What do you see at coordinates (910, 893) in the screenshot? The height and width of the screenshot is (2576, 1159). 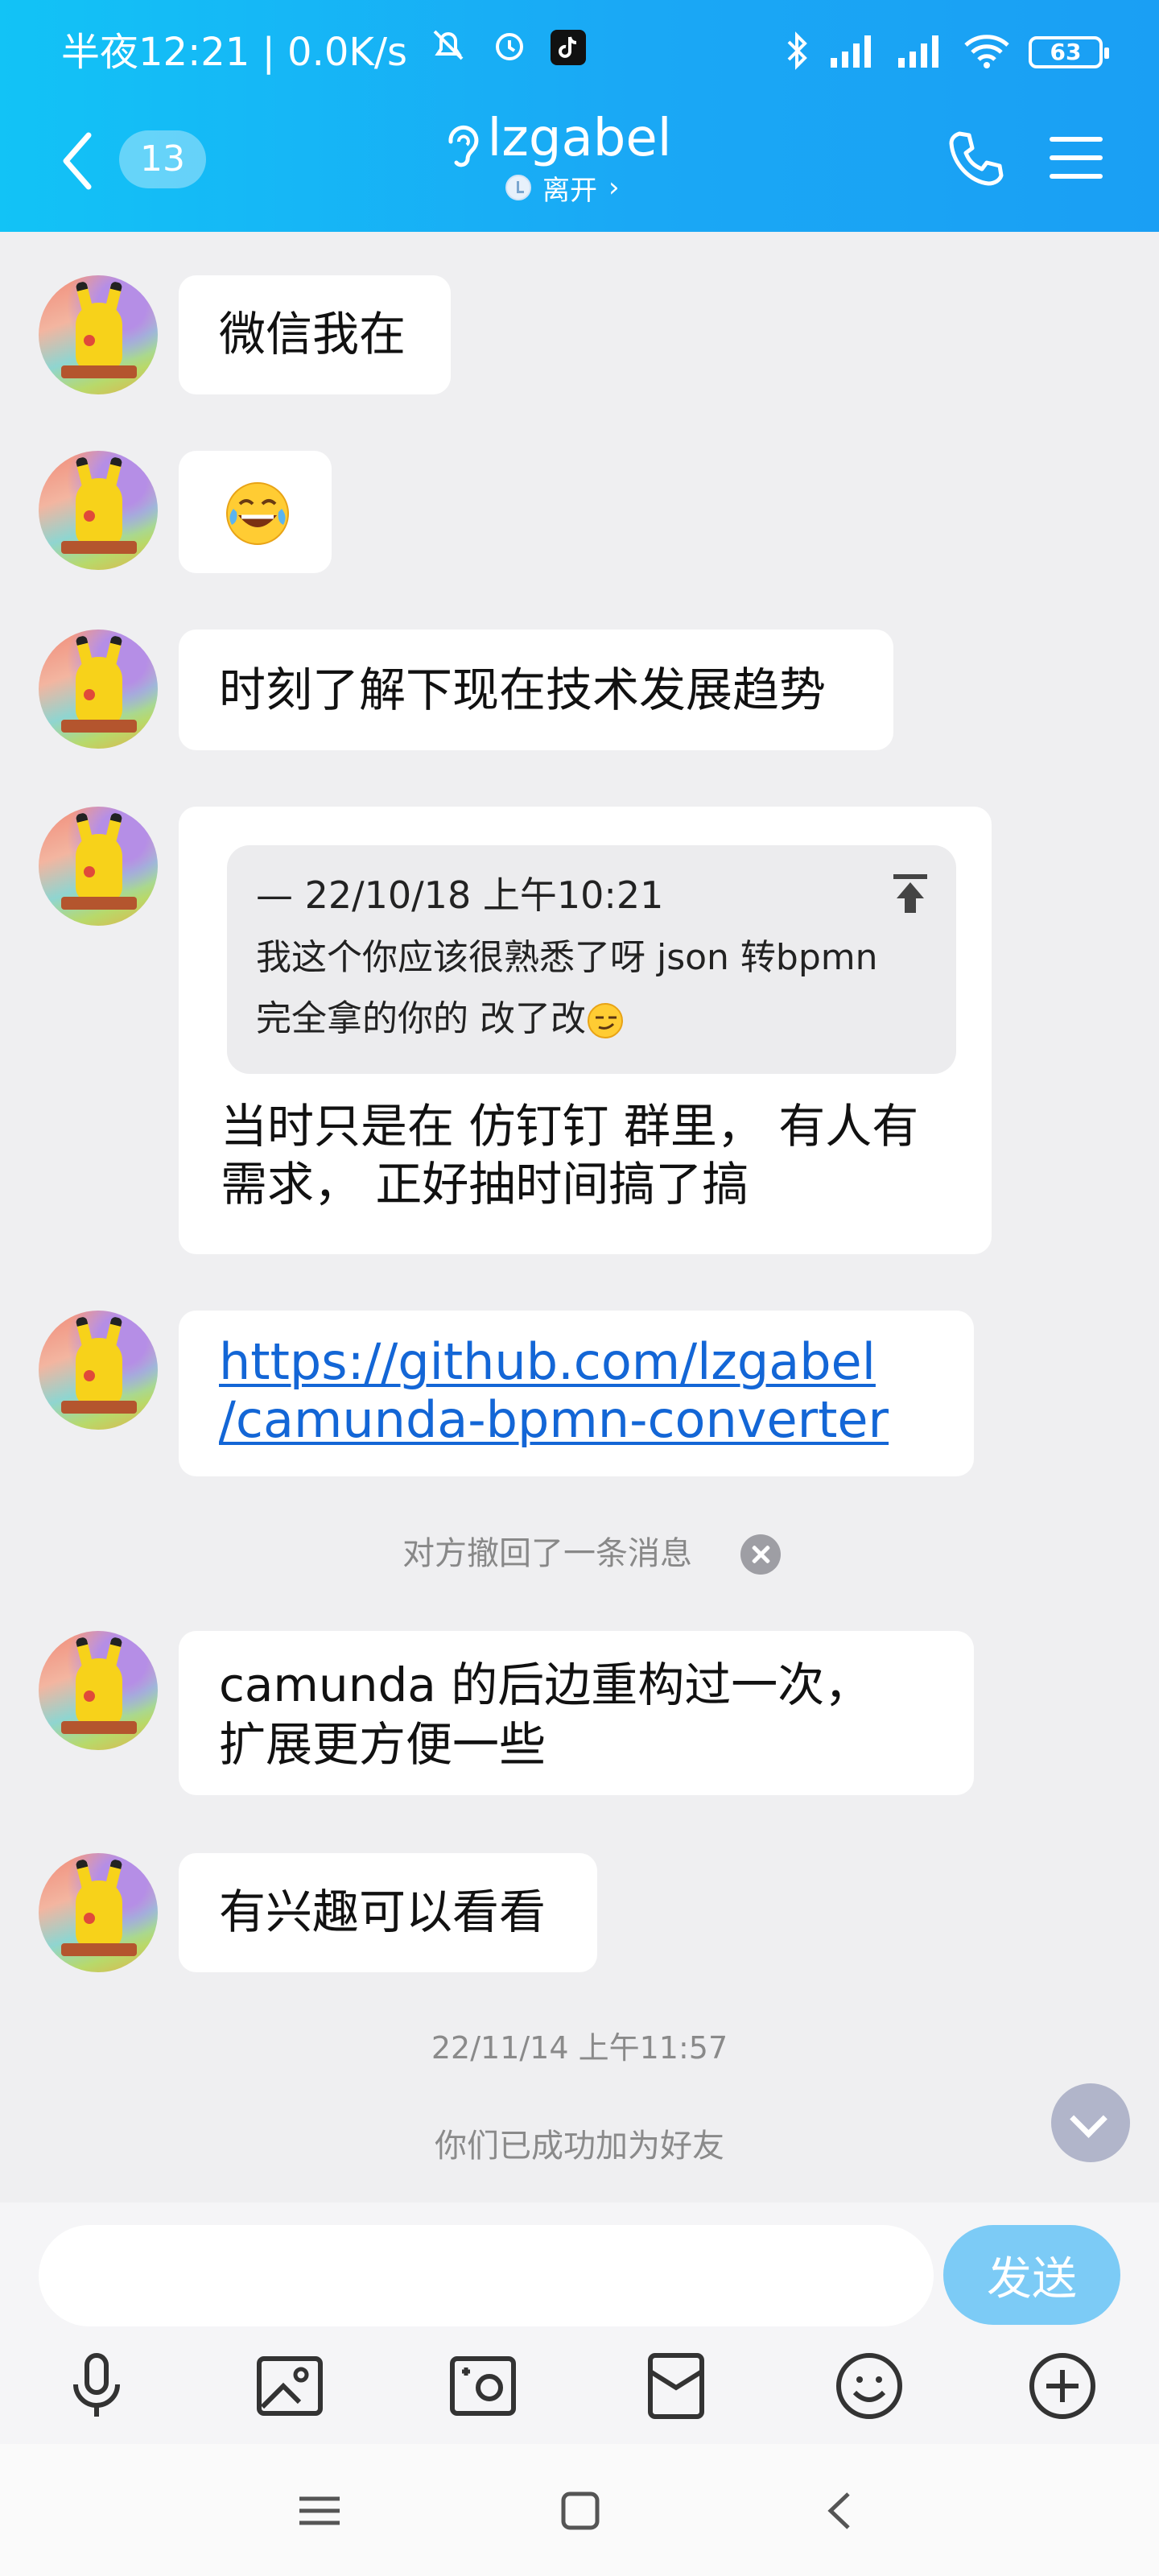 I see `jump-to-top-icon` at bounding box center [910, 893].